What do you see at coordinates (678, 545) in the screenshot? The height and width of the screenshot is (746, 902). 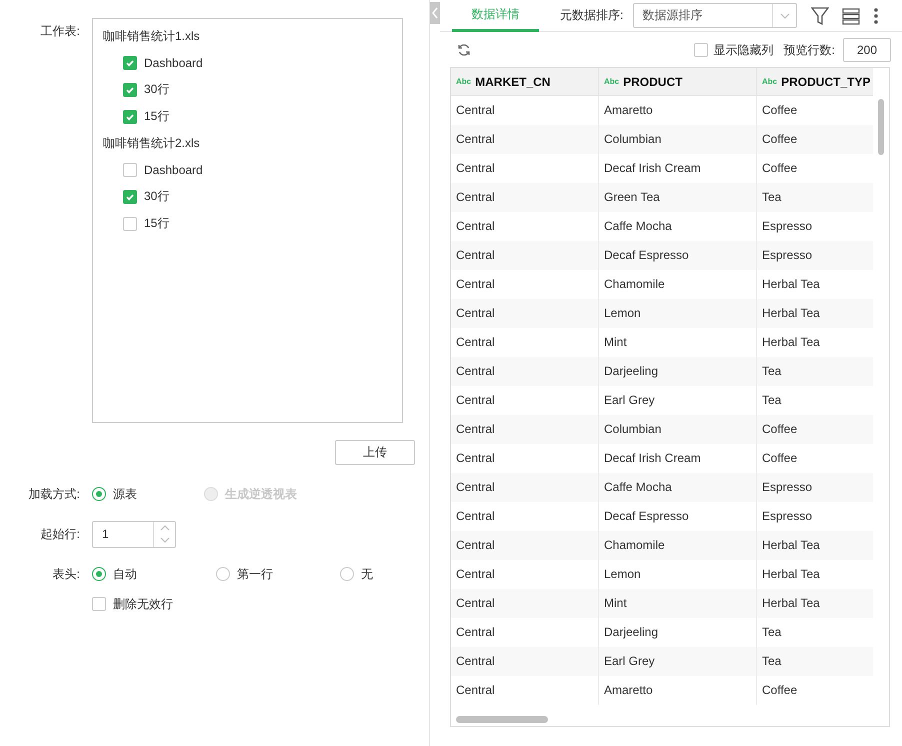 I see `table-cell: Chamomile` at bounding box center [678, 545].